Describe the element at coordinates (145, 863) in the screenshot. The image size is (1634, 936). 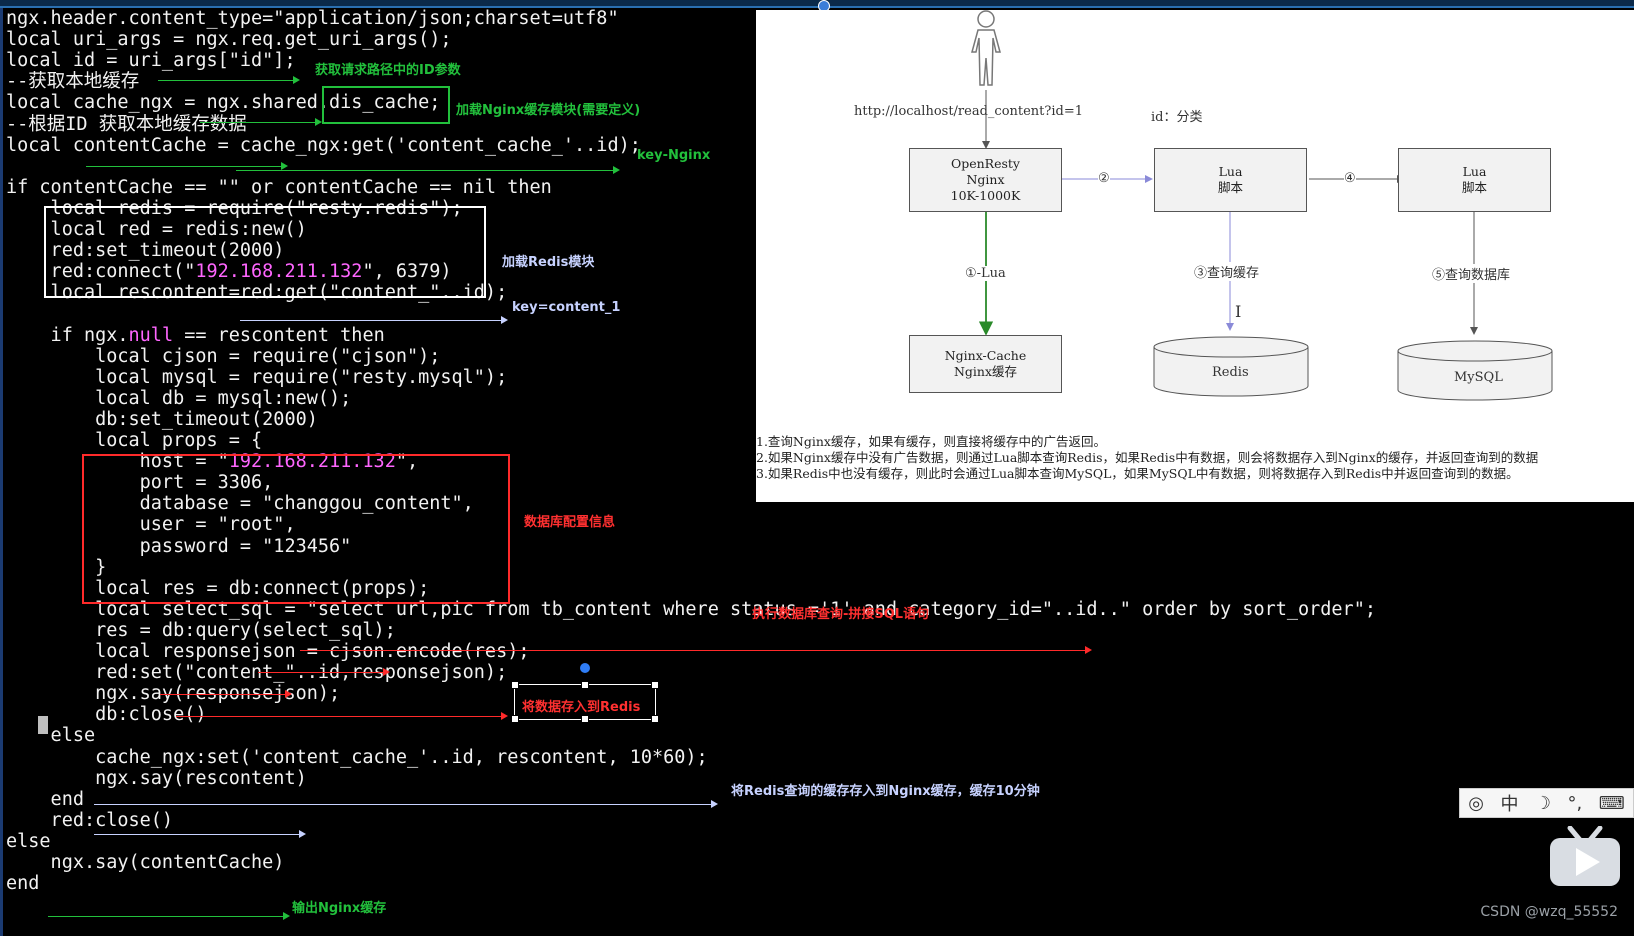
I see `code-line: ngx.say(contentCache)` at that location.